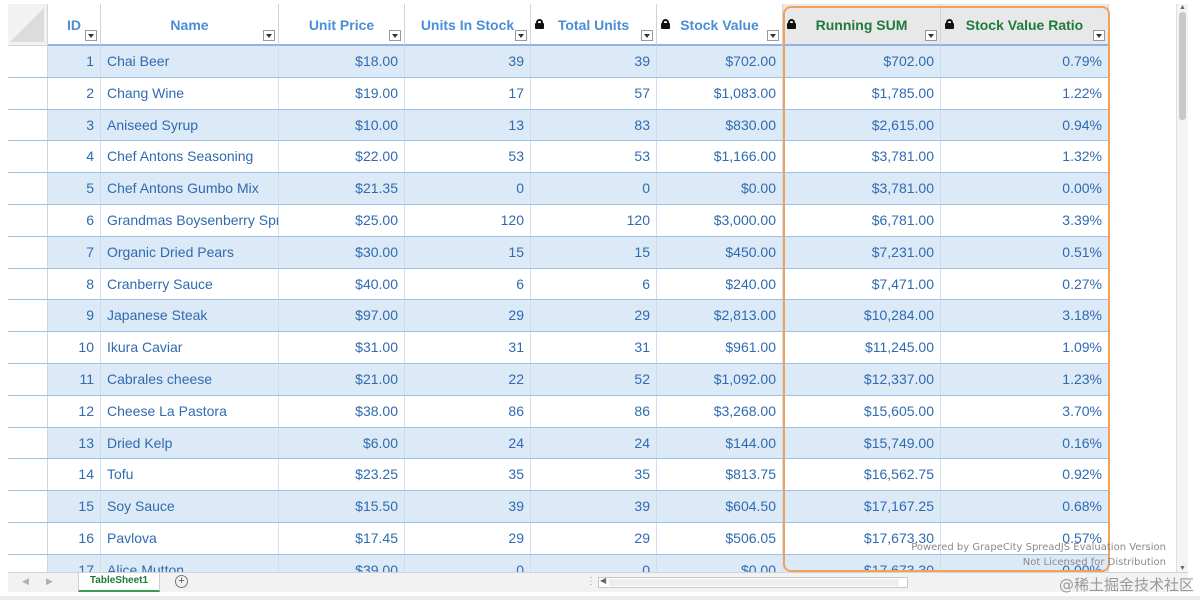 This screenshot has width=1200, height=600. What do you see at coordinates (342, 220) in the screenshot?
I see `cell-unit-price: $25.00` at bounding box center [342, 220].